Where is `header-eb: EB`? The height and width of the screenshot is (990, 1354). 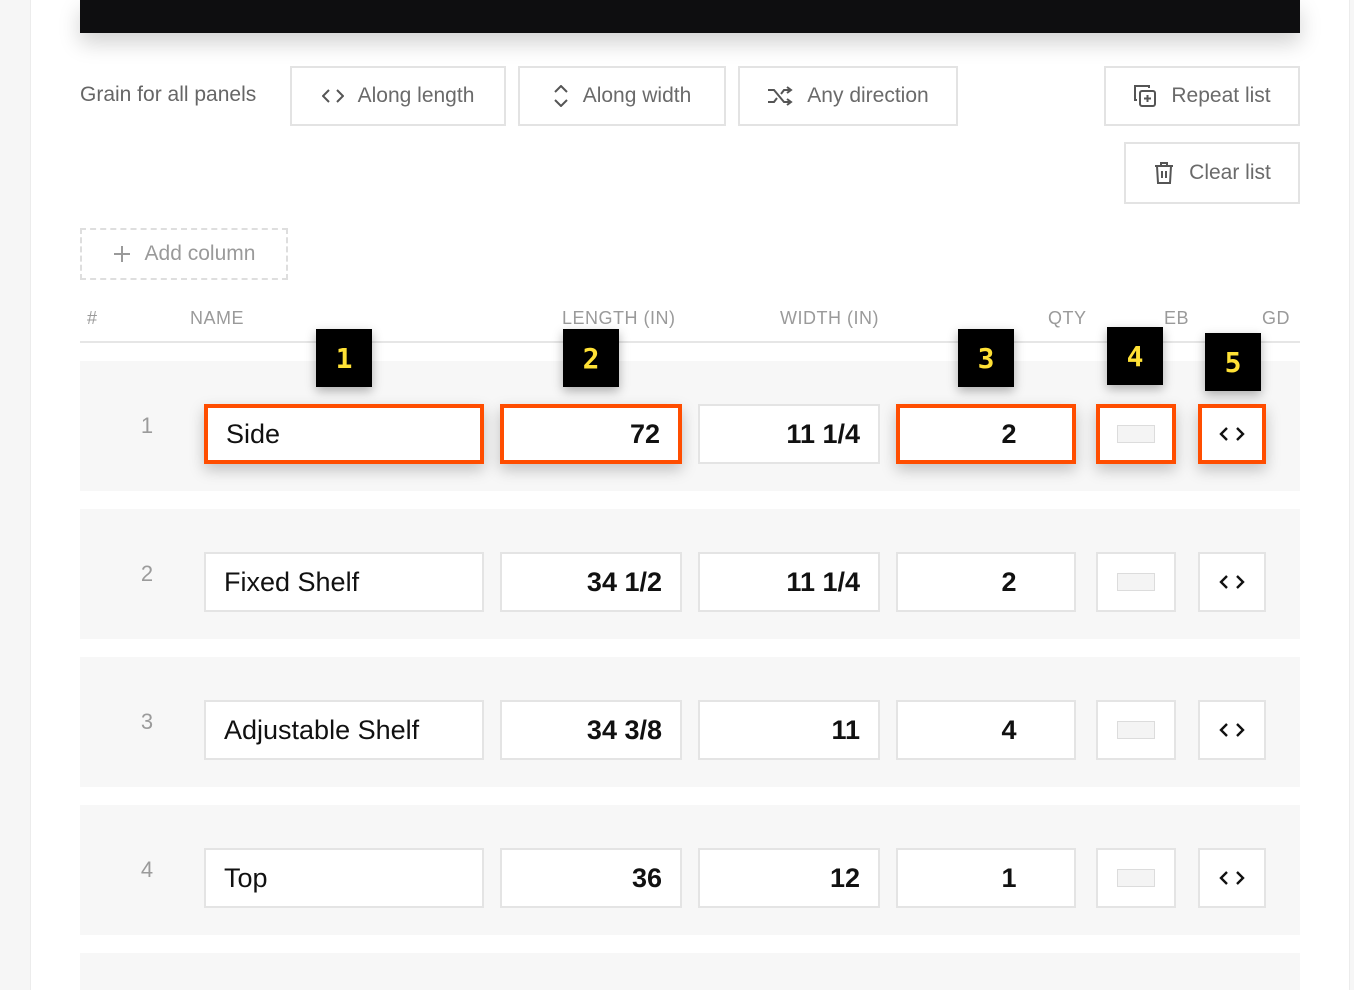 header-eb: EB is located at coordinates (1177, 318).